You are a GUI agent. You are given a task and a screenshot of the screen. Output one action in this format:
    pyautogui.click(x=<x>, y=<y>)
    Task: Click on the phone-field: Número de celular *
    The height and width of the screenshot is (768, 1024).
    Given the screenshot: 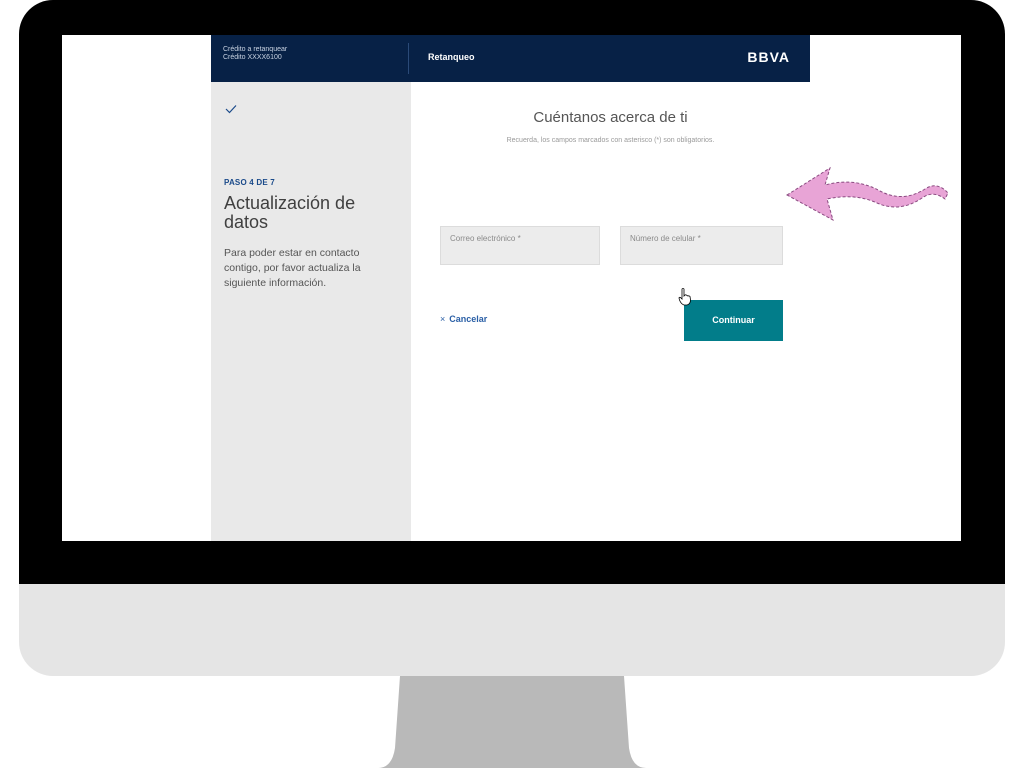 What is the action you would take?
    pyautogui.click(x=701, y=245)
    